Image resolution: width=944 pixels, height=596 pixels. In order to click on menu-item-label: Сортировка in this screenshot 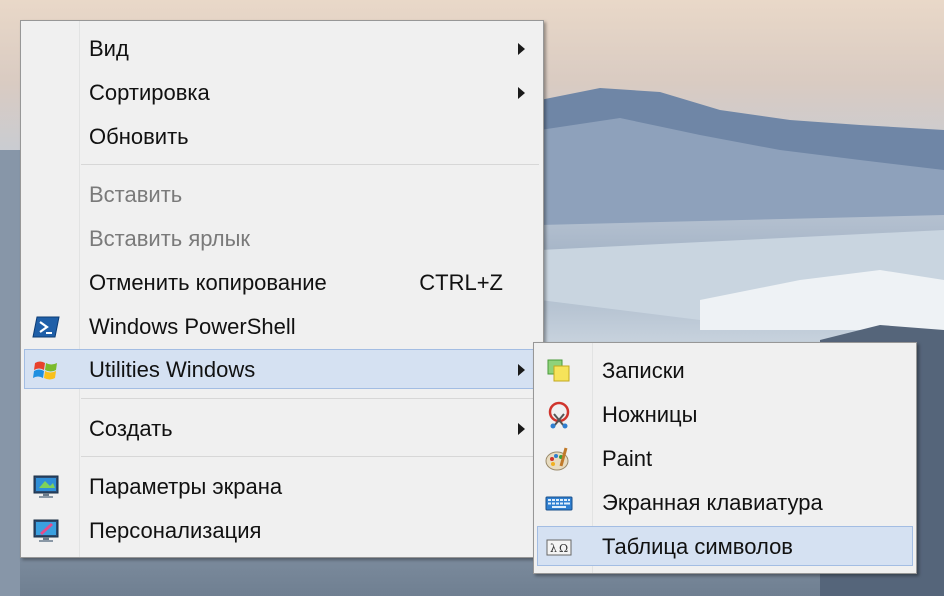, I will do `click(149, 92)`.